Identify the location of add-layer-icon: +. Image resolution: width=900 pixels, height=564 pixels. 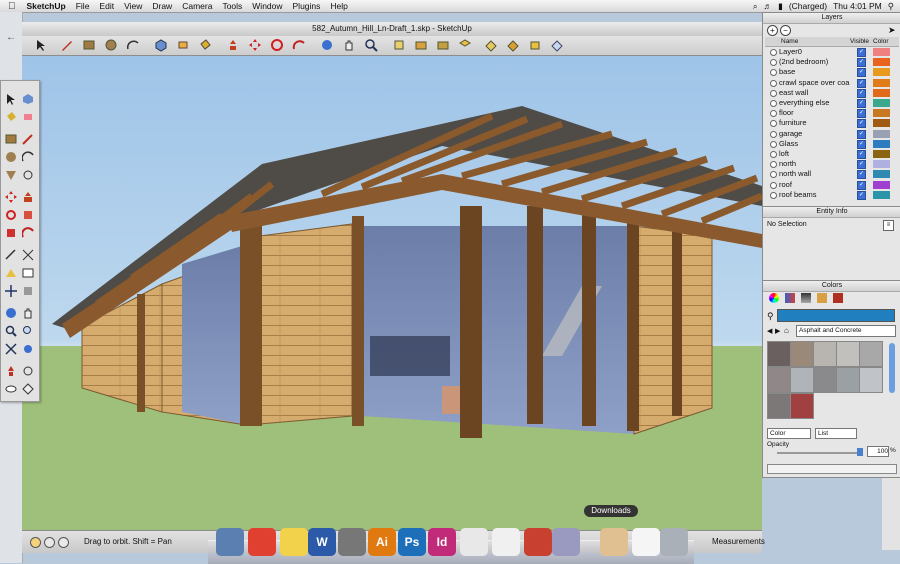
(772, 30).